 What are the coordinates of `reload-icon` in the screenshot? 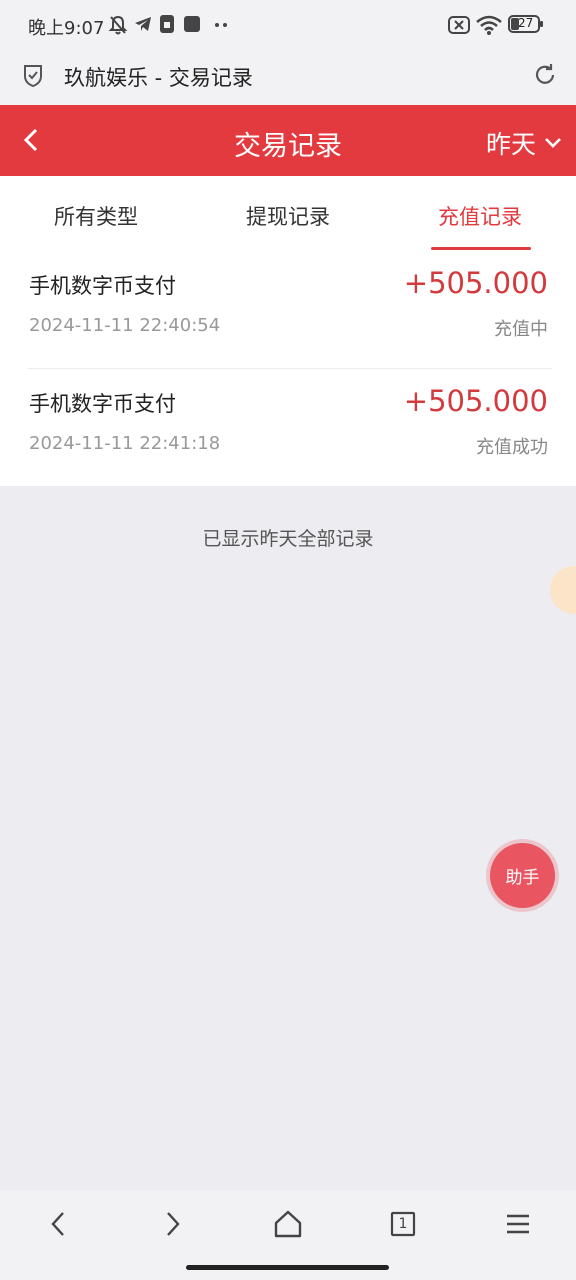 It's located at (545, 75).